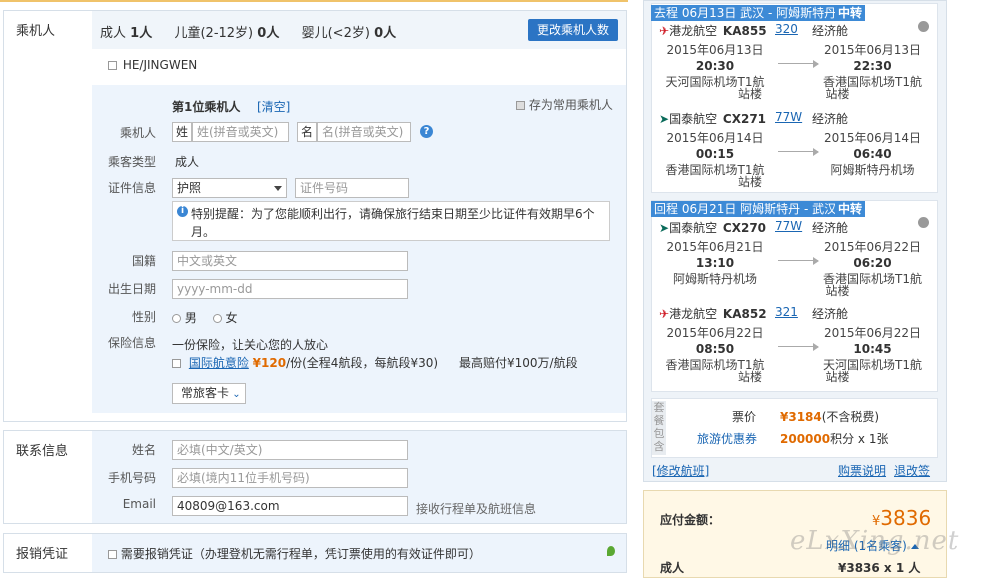  What do you see at coordinates (426, 131) in the screenshot?
I see `help-icon: ?` at bounding box center [426, 131].